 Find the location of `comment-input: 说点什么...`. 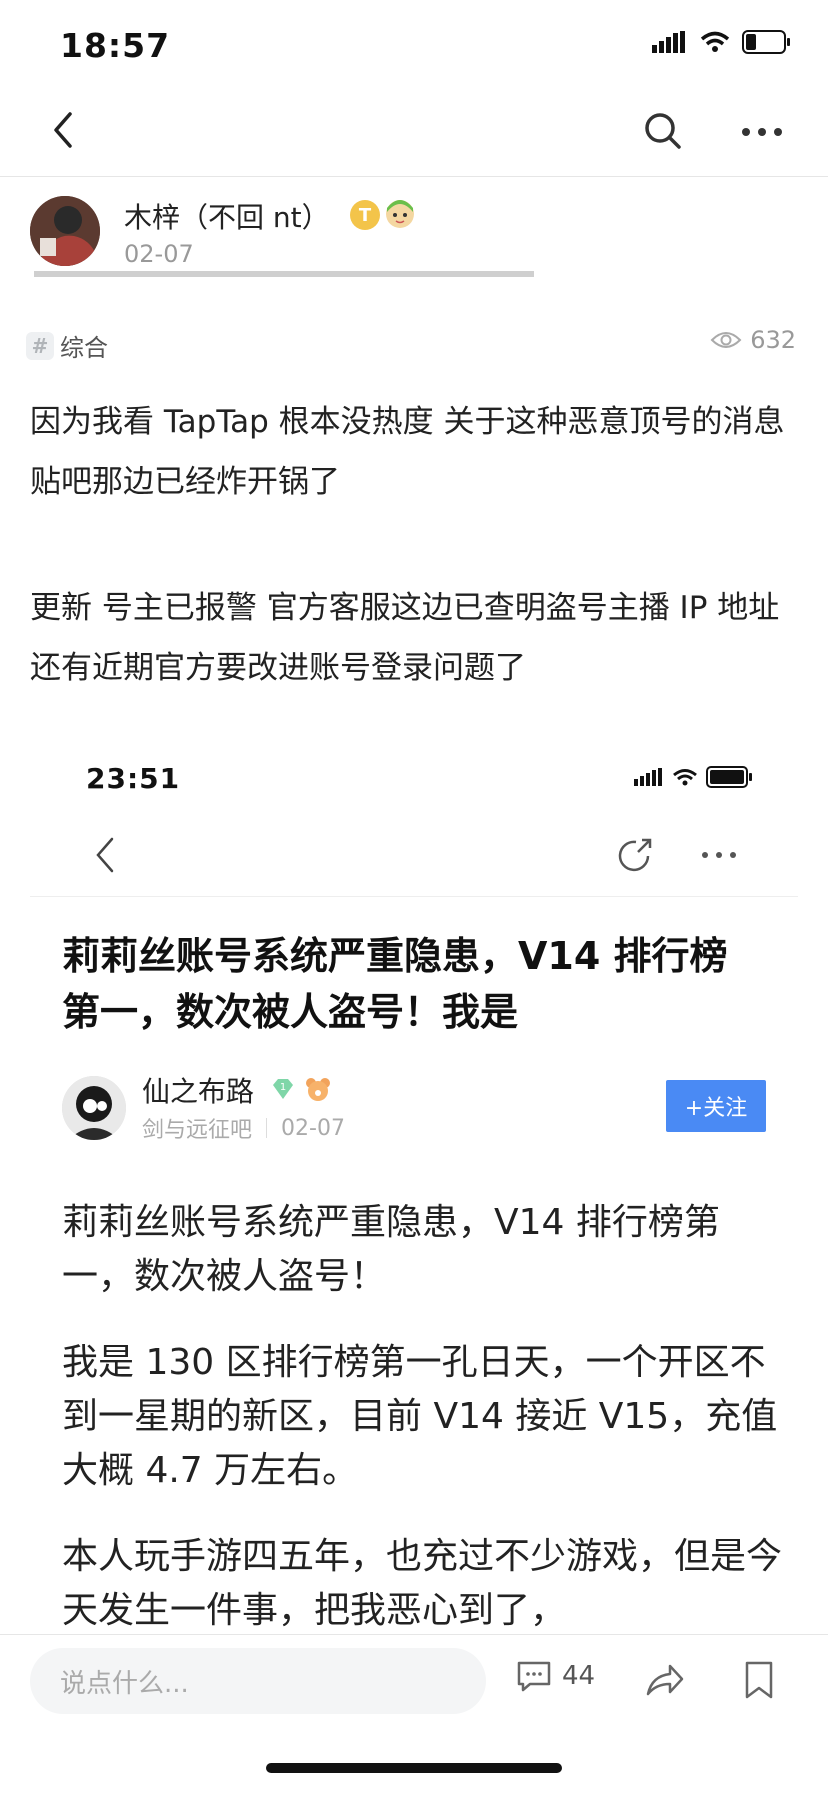

comment-input: 说点什么... is located at coordinates (258, 1681).